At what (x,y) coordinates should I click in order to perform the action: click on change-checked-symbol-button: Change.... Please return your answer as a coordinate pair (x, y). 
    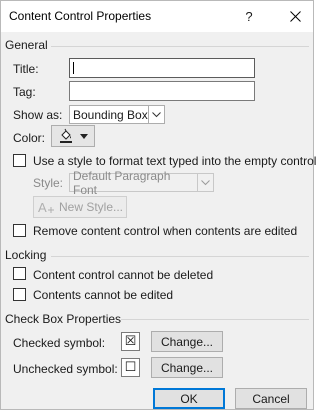
    Looking at the image, I should click on (187, 341).